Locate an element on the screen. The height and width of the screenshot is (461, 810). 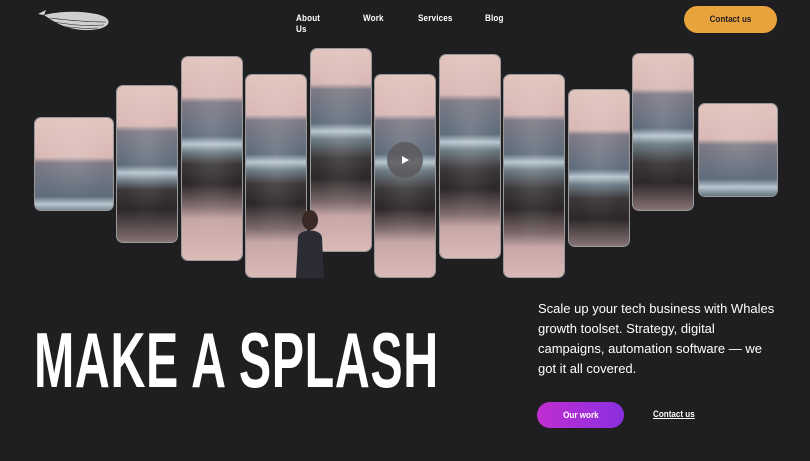
play-icon is located at coordinates (405, 160).